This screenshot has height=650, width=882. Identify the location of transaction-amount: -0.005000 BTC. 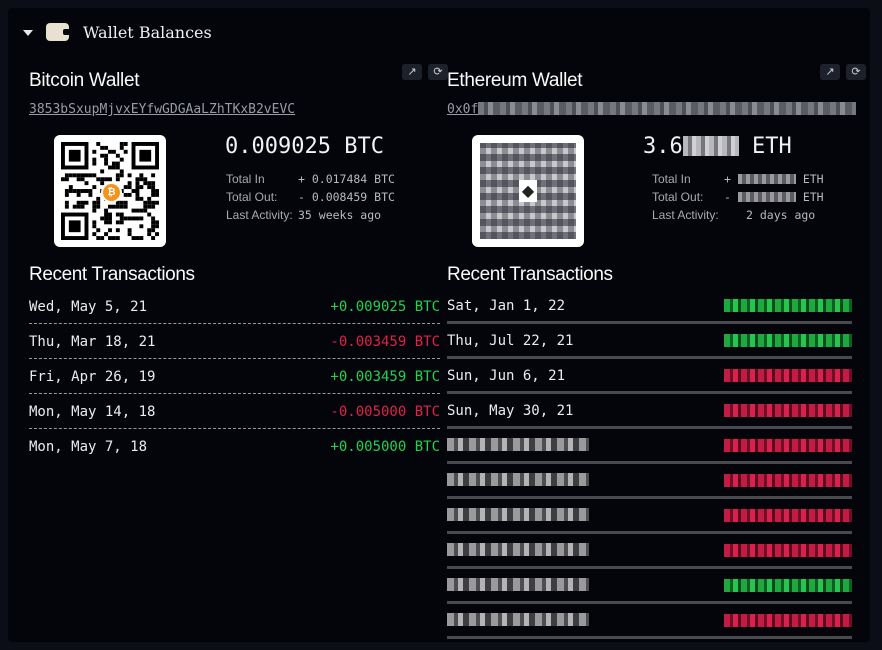
(385, 412).